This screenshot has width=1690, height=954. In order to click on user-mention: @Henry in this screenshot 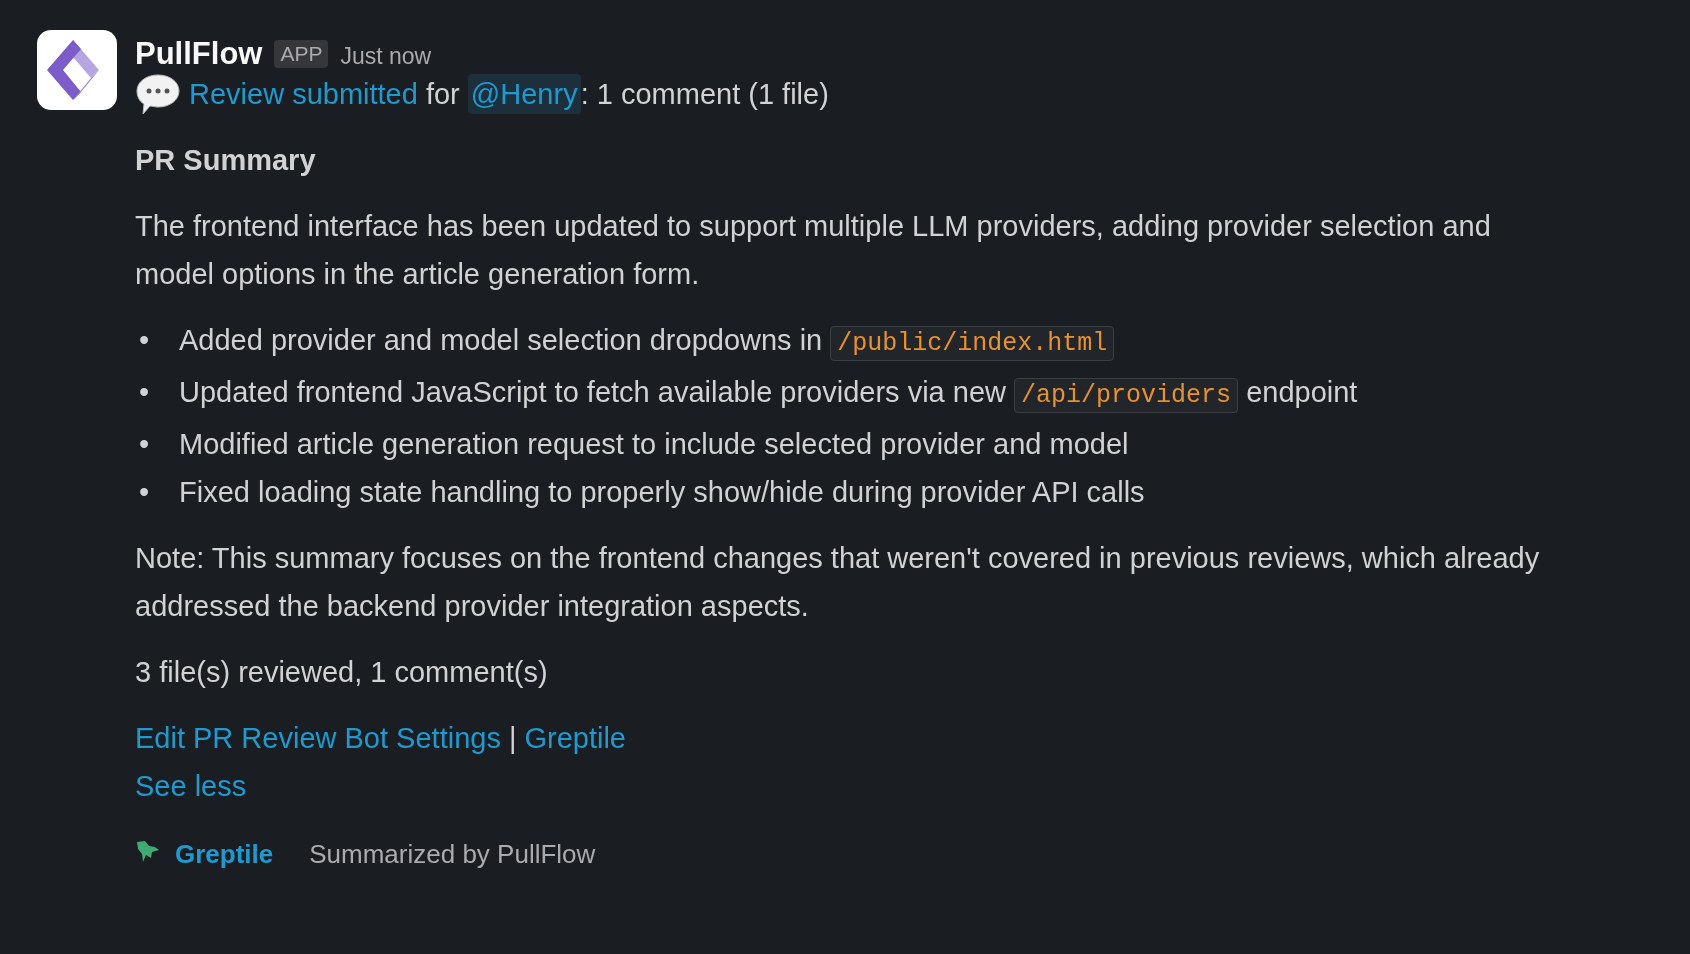, I will do `click(524, 94)`.